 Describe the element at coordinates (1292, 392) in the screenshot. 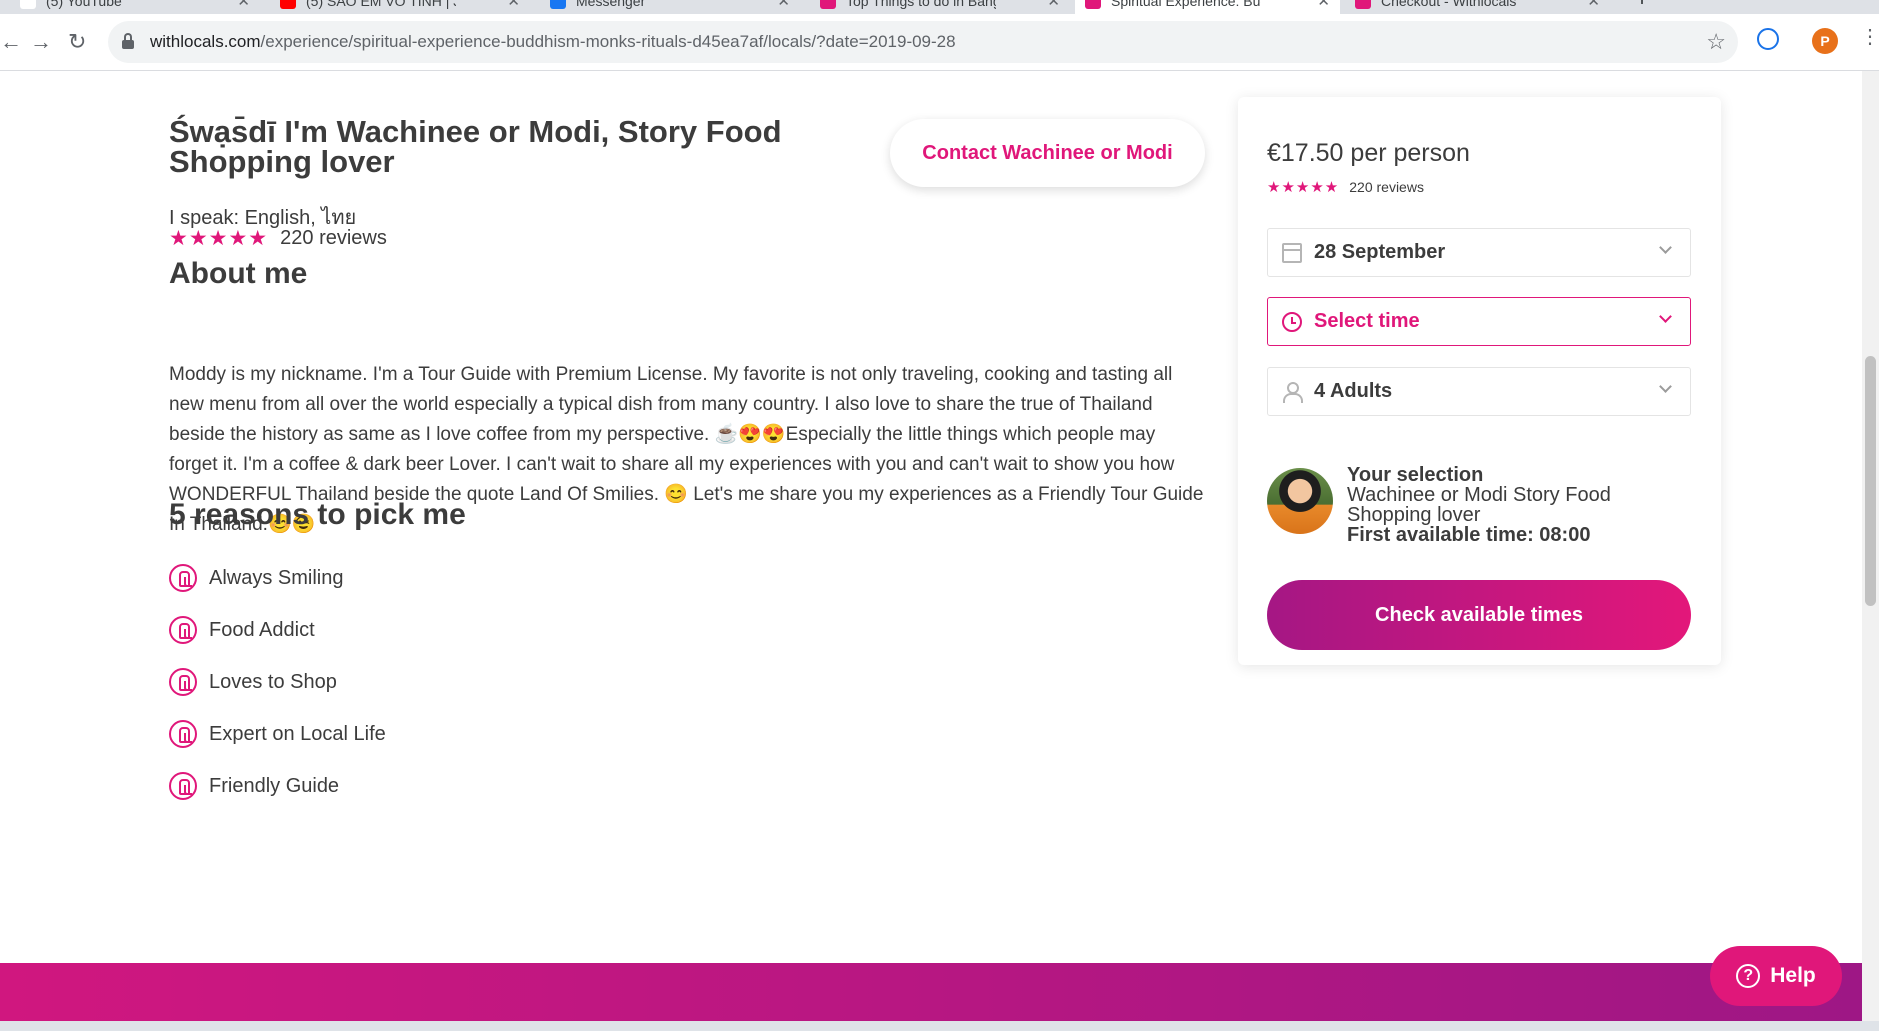

I see `person-icon` at that location.